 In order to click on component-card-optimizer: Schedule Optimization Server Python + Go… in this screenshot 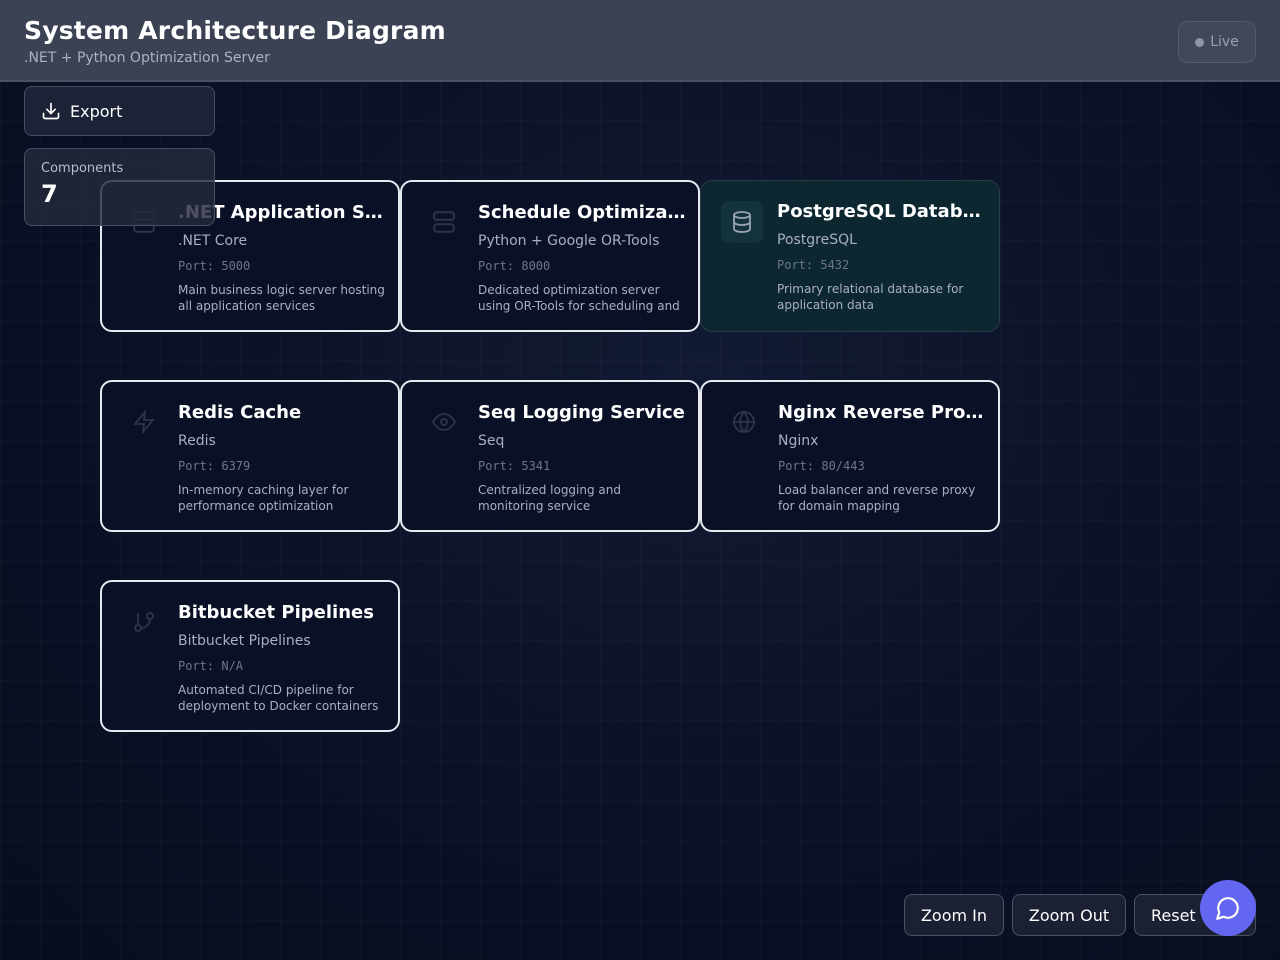, I will do `click(550, 256)`.